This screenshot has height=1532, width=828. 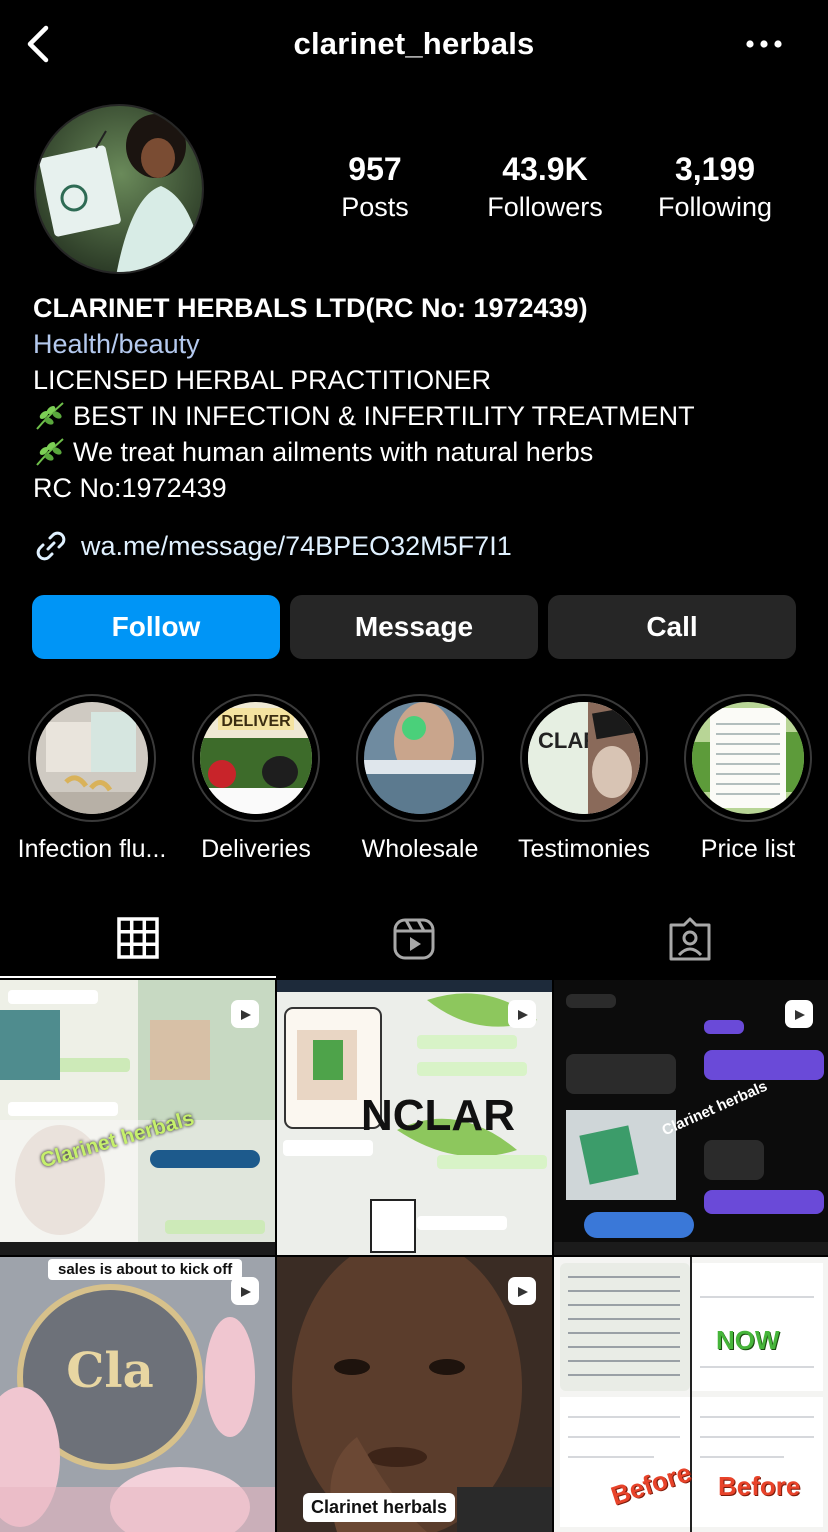 I want to click on highlight-label: Testimonies, so click(x=584, y=849).